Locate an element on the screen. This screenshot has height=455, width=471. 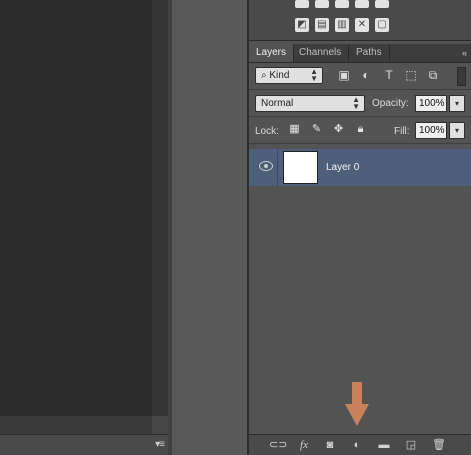
layers-panel-footer: ⊂⊃ fx ◙ ◐ ▬ ◲ 🗑︎ is located at coordinates (360, 444).